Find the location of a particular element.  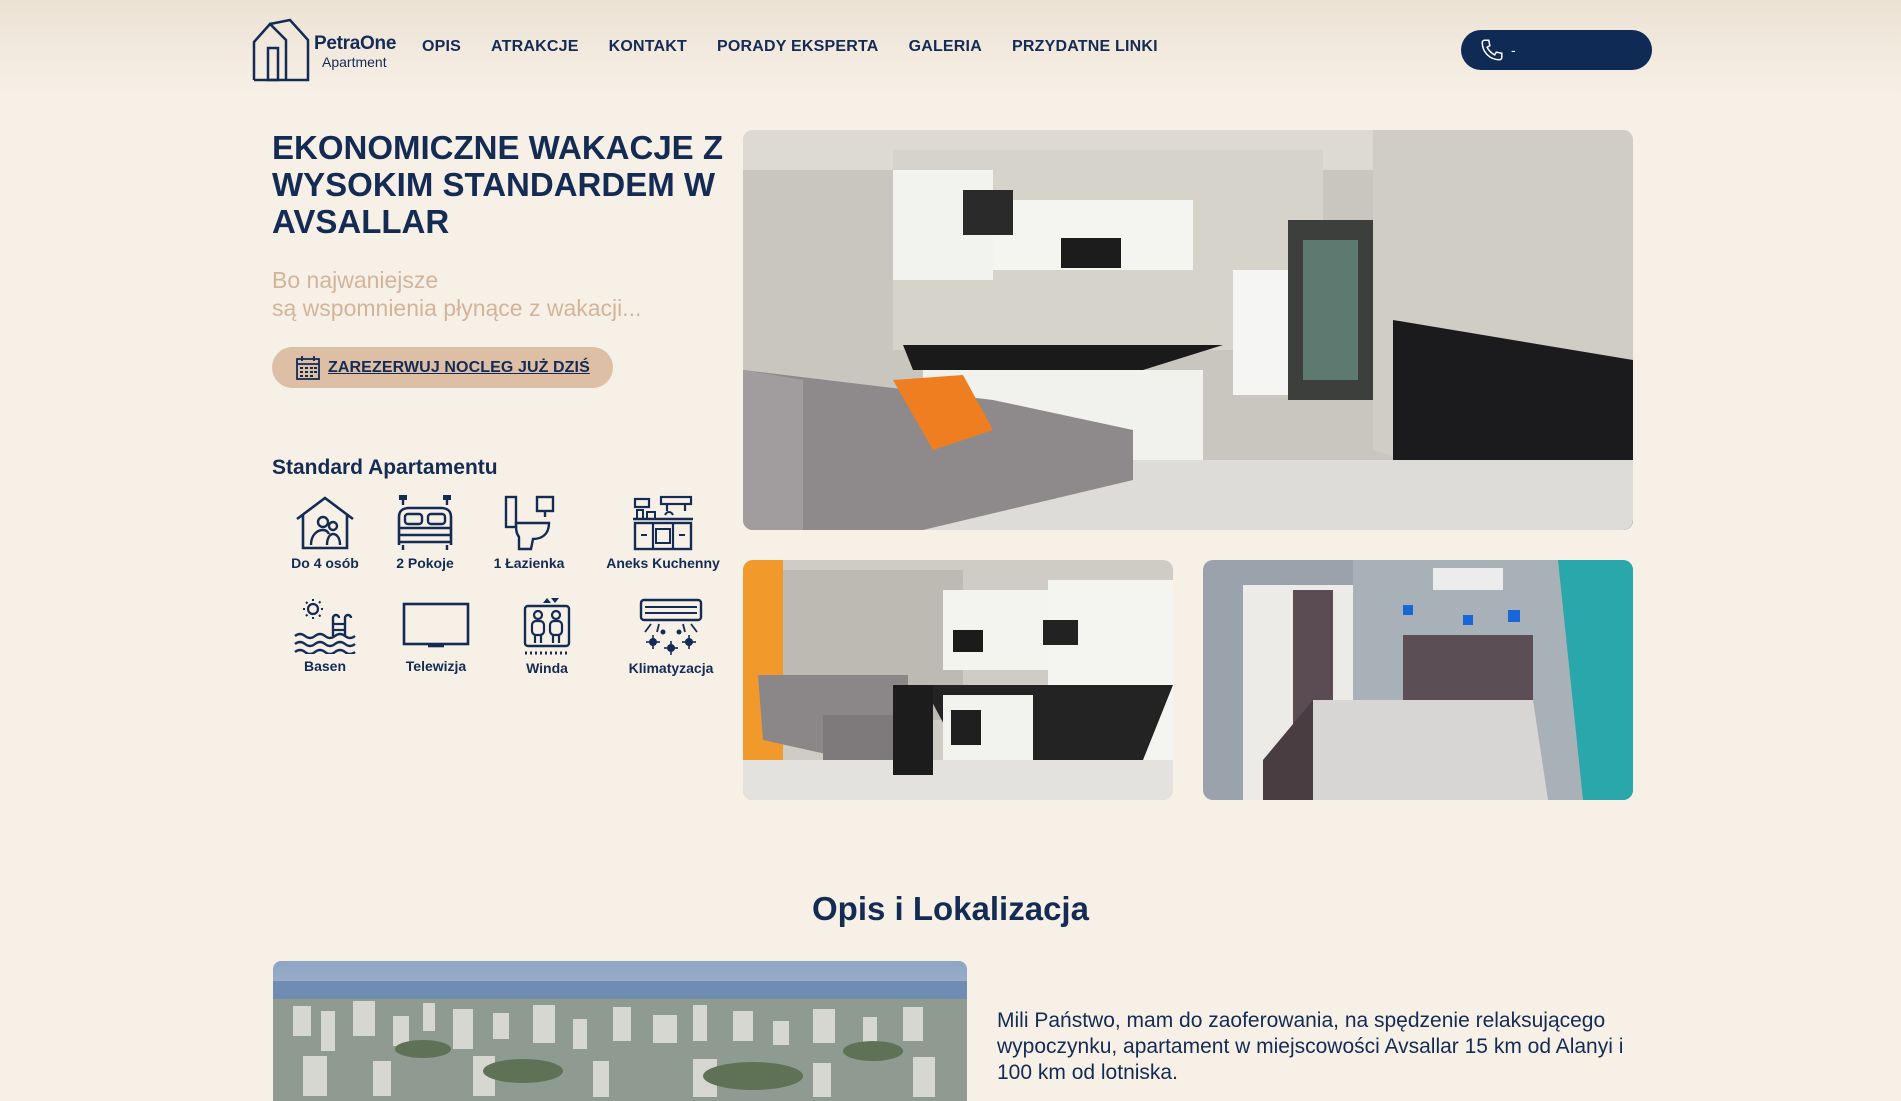

phone-number: - is located at coordinates (1513, 50).